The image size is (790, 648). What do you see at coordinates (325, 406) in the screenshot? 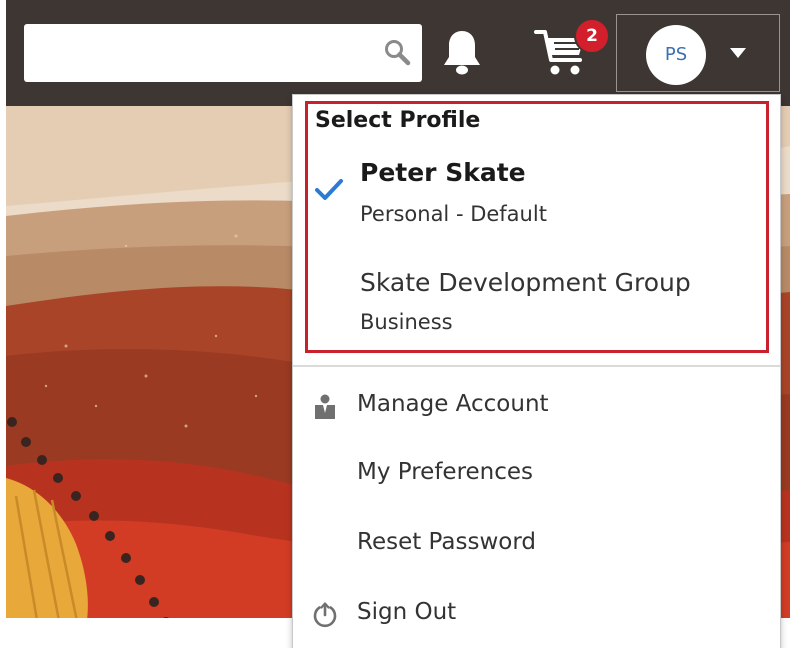
I see `user-icon` at bounding box center [325, 406].